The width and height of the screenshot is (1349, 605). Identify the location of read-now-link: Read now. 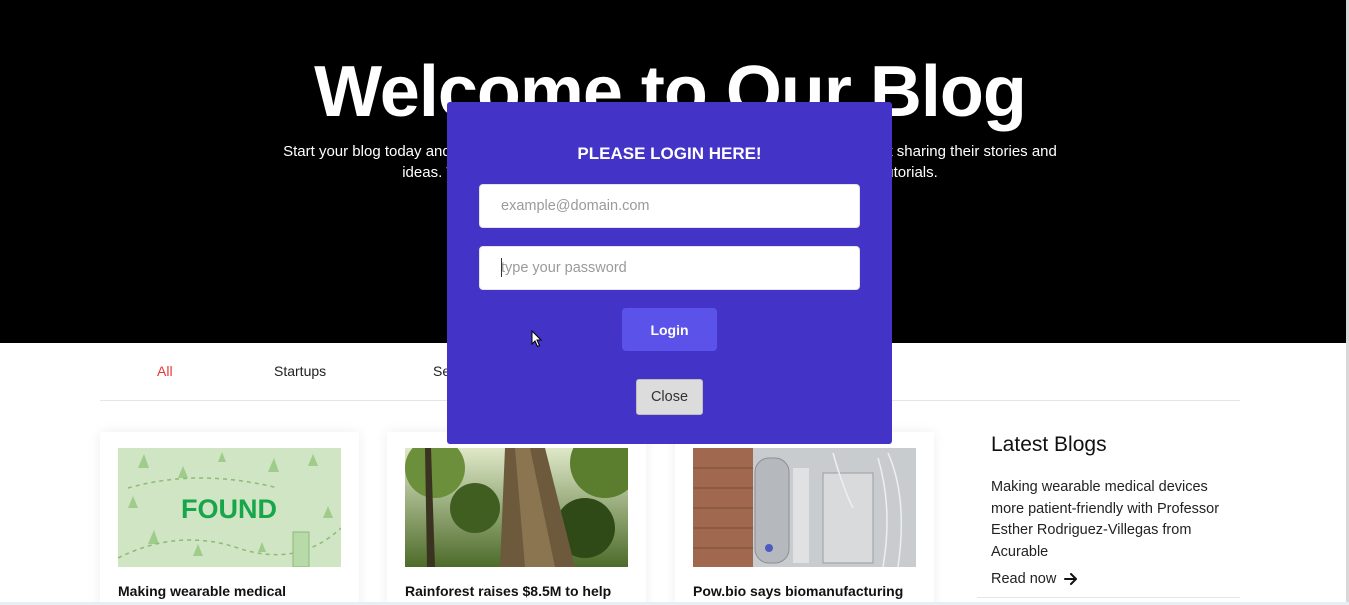
(1034, 579).